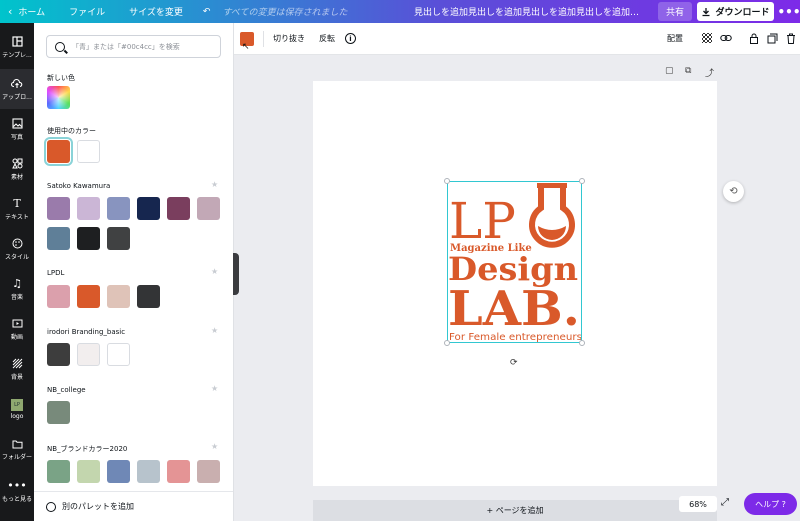 This screenshot has width=800, height=521. Describe the element at coordinates (236, 274) in the screenshot. I see `panel-collapse-handle` at that location.